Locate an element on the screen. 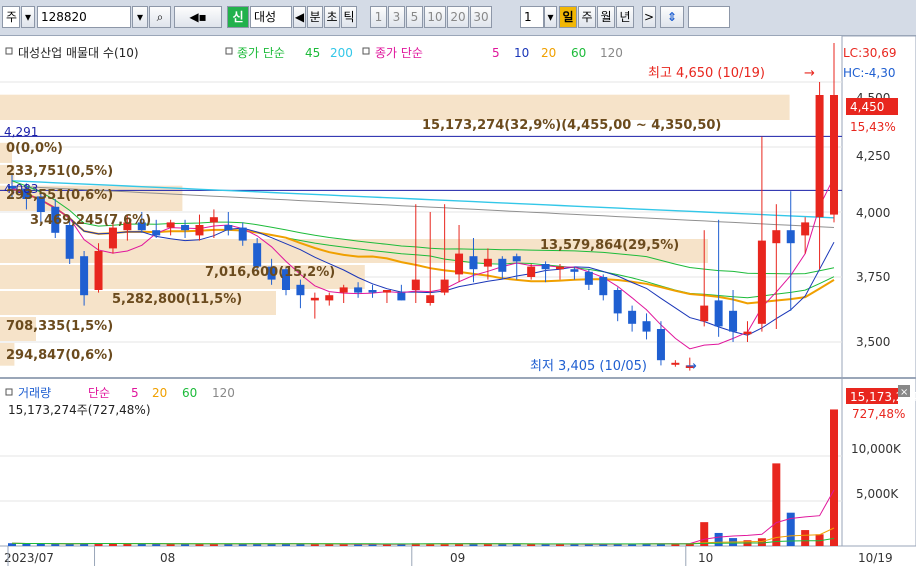  profile-label: 233,751(0,5%) is located at coordinates (59, 171).